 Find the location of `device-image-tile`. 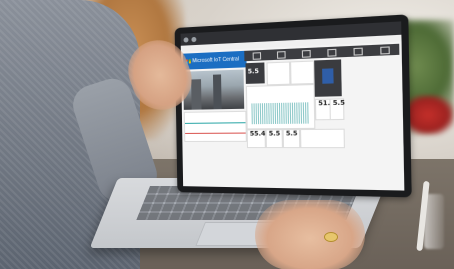

device-image-tile is located at coordinates (328, 78).